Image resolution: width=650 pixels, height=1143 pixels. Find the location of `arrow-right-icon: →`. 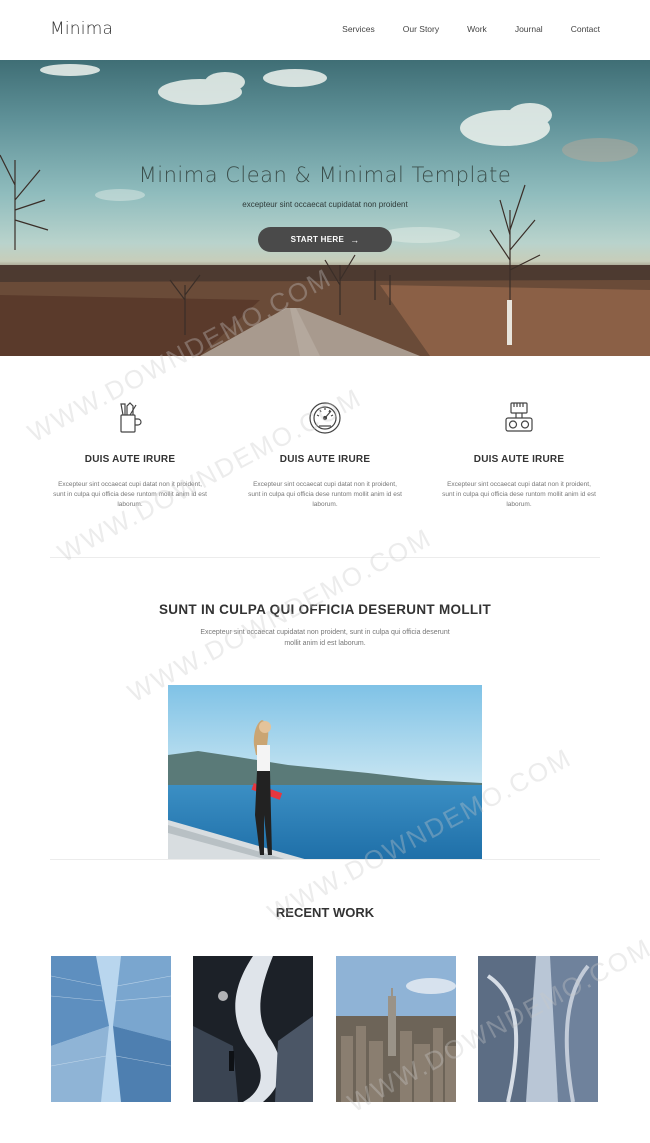

arrow-right-icon: → is located at coordinates (355, 239).